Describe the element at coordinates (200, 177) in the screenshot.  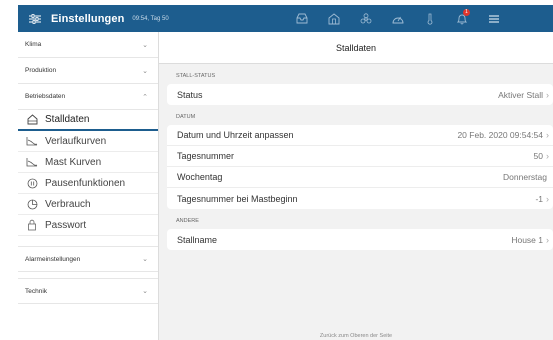
I see `row-label: Wochentag` at that location.